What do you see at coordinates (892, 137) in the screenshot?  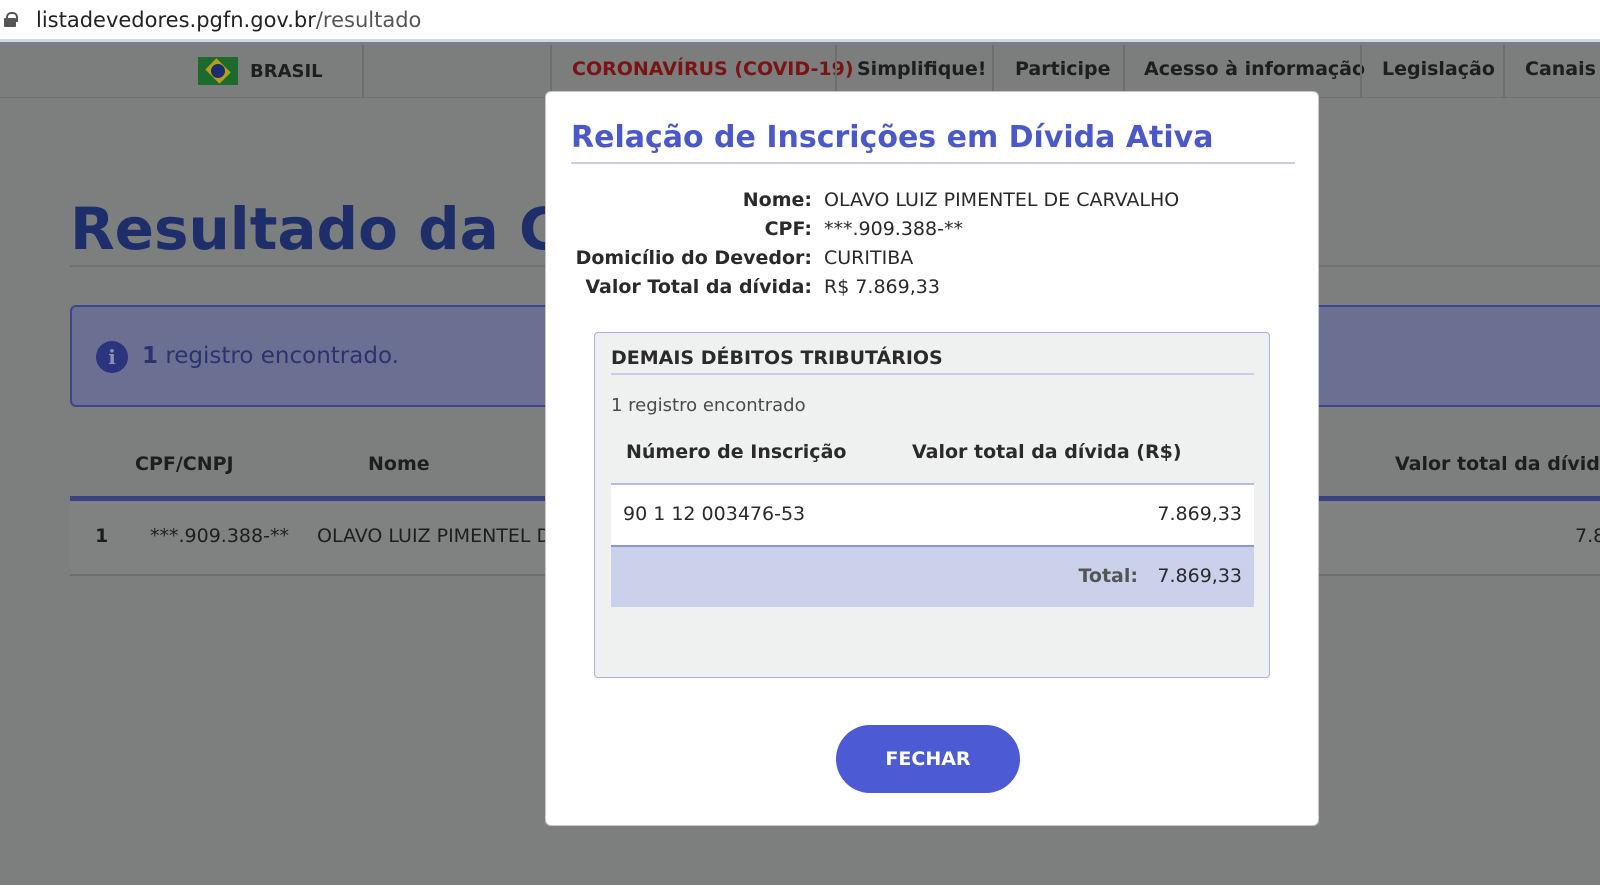 I see `modal-title: Relação de Inscrições em Dívida Ativa` at bounding box center [892, 137].